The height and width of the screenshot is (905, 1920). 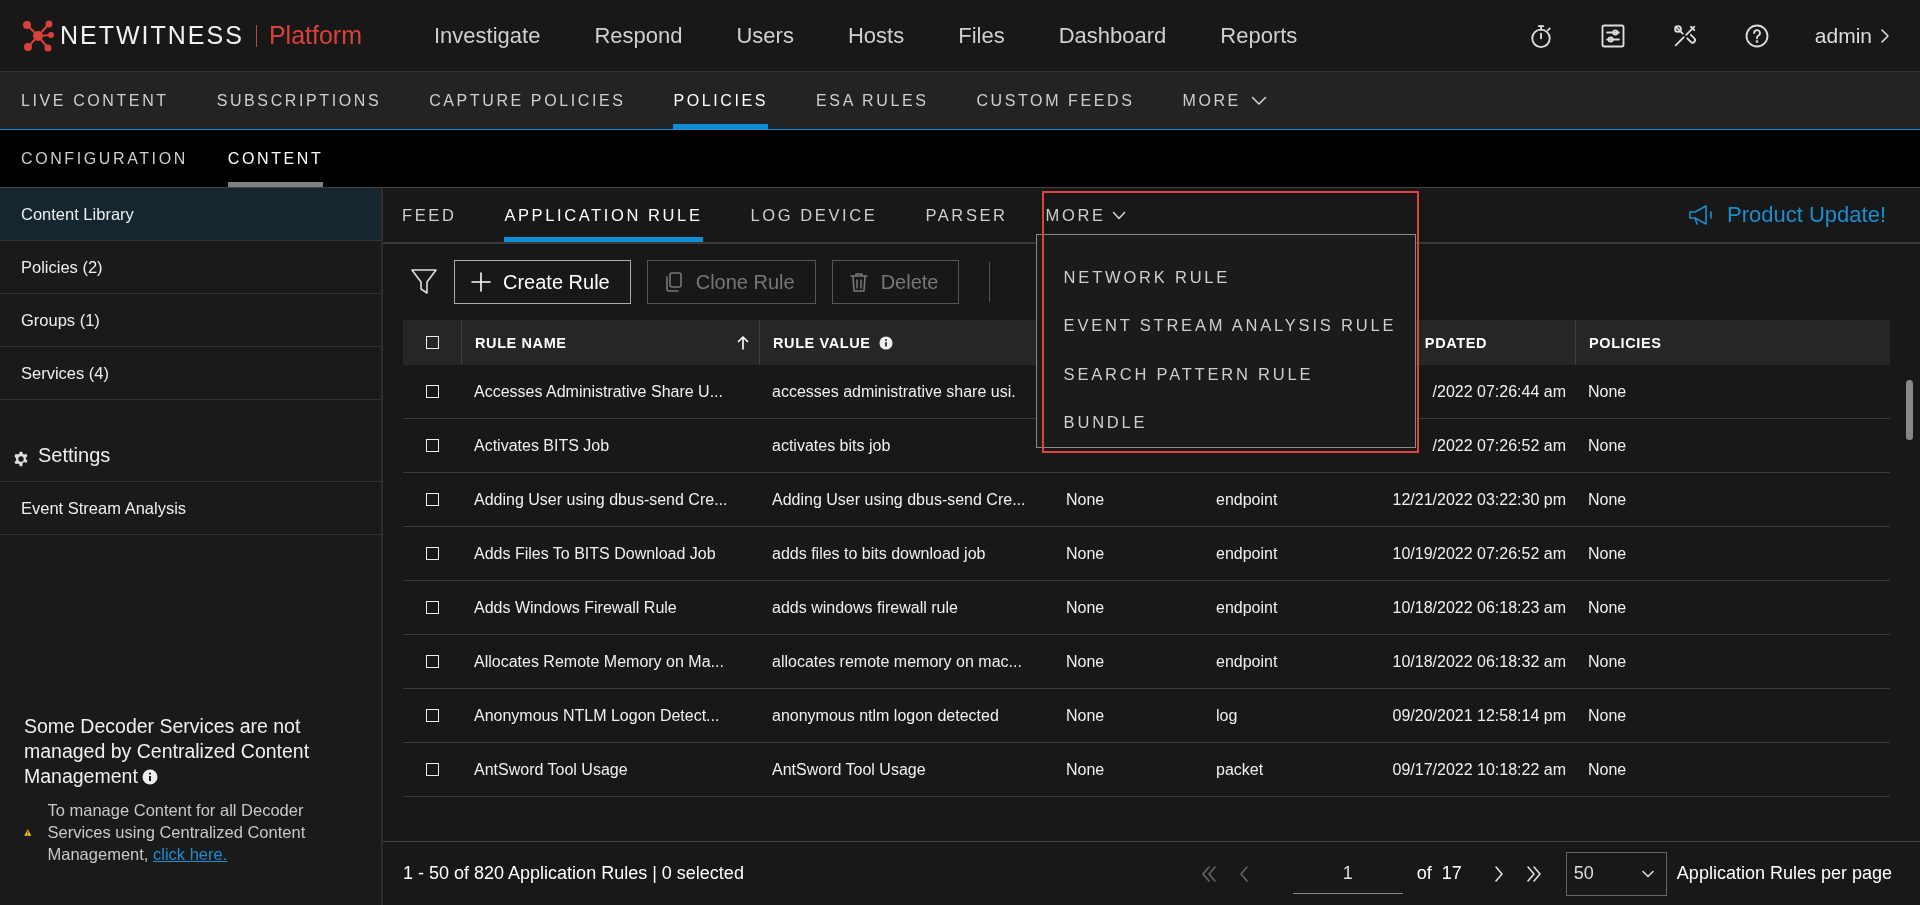 I want to click on rule-type-tab: LOG DEVICE, so click(x=814, y=215).